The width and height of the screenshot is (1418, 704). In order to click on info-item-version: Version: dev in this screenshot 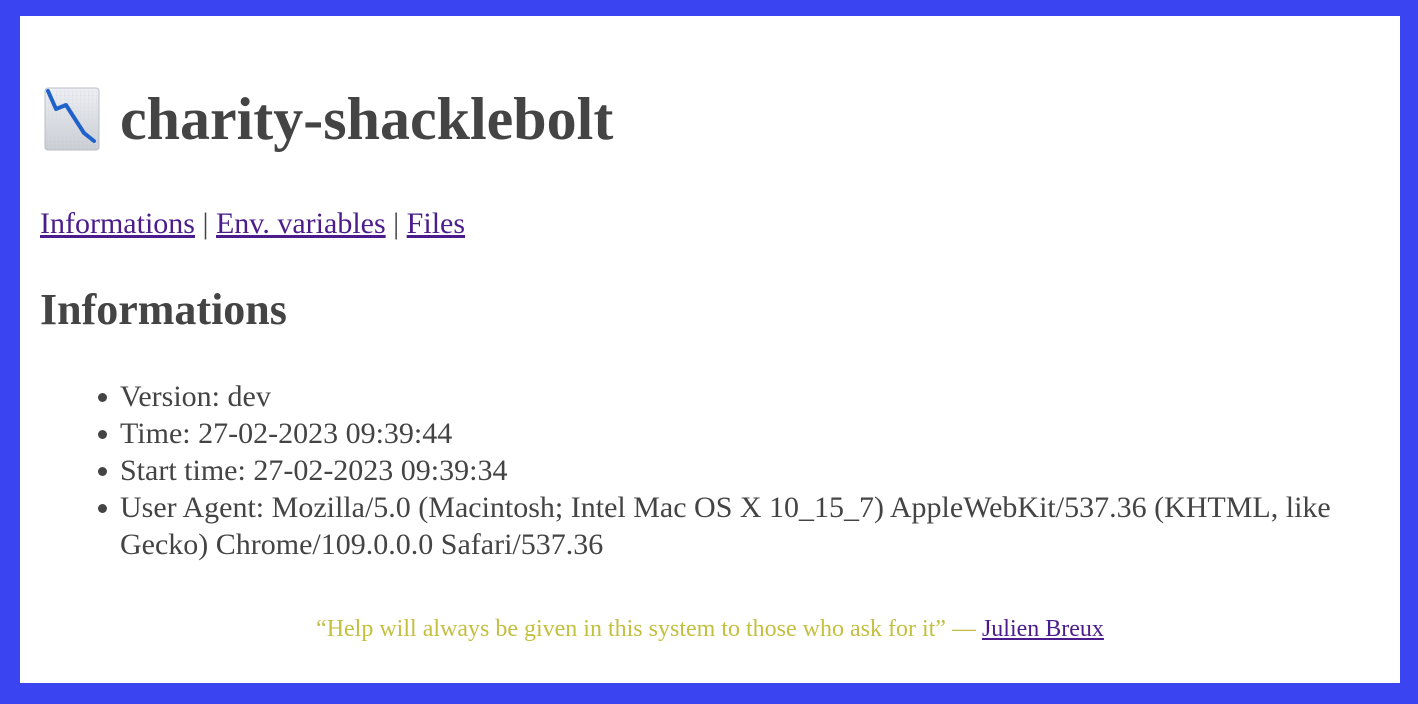, I will do `click(734, 396)`.